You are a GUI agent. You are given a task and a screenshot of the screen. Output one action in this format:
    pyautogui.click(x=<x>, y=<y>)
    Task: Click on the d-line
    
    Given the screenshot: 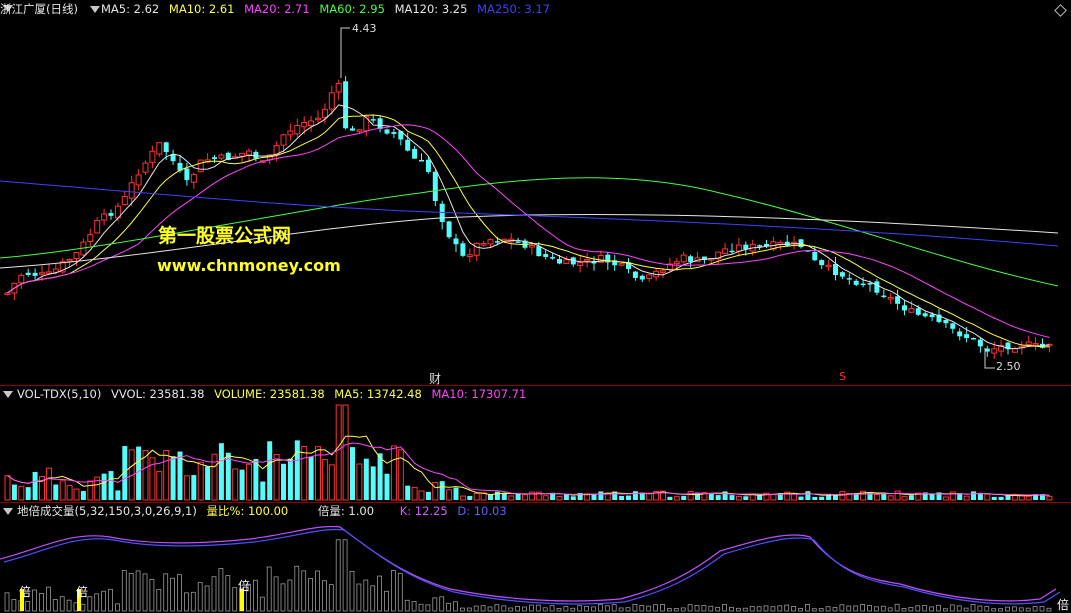 What is the action you would take?
    pyautogui.click(x=532, y=566)
    